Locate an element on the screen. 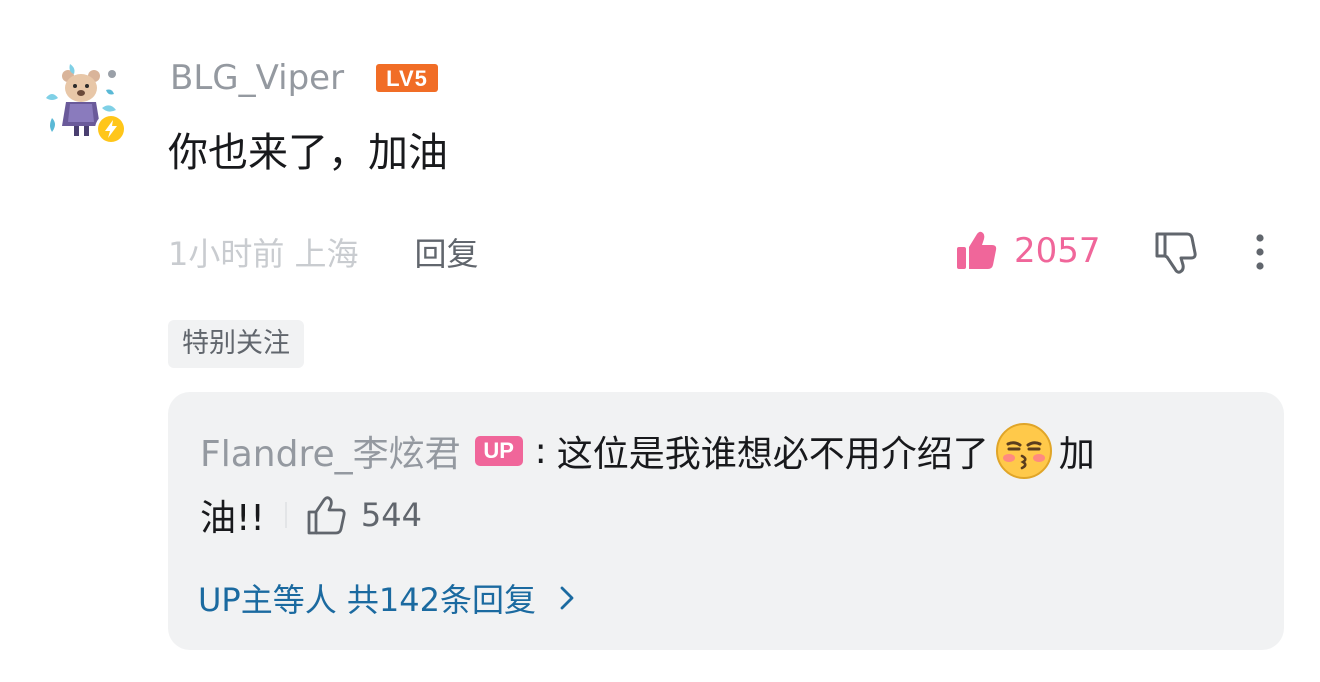 The height and width of the screenshot is (682, 1320). comment-text: 你也来了，加油 is located at coordinates (308, 153).